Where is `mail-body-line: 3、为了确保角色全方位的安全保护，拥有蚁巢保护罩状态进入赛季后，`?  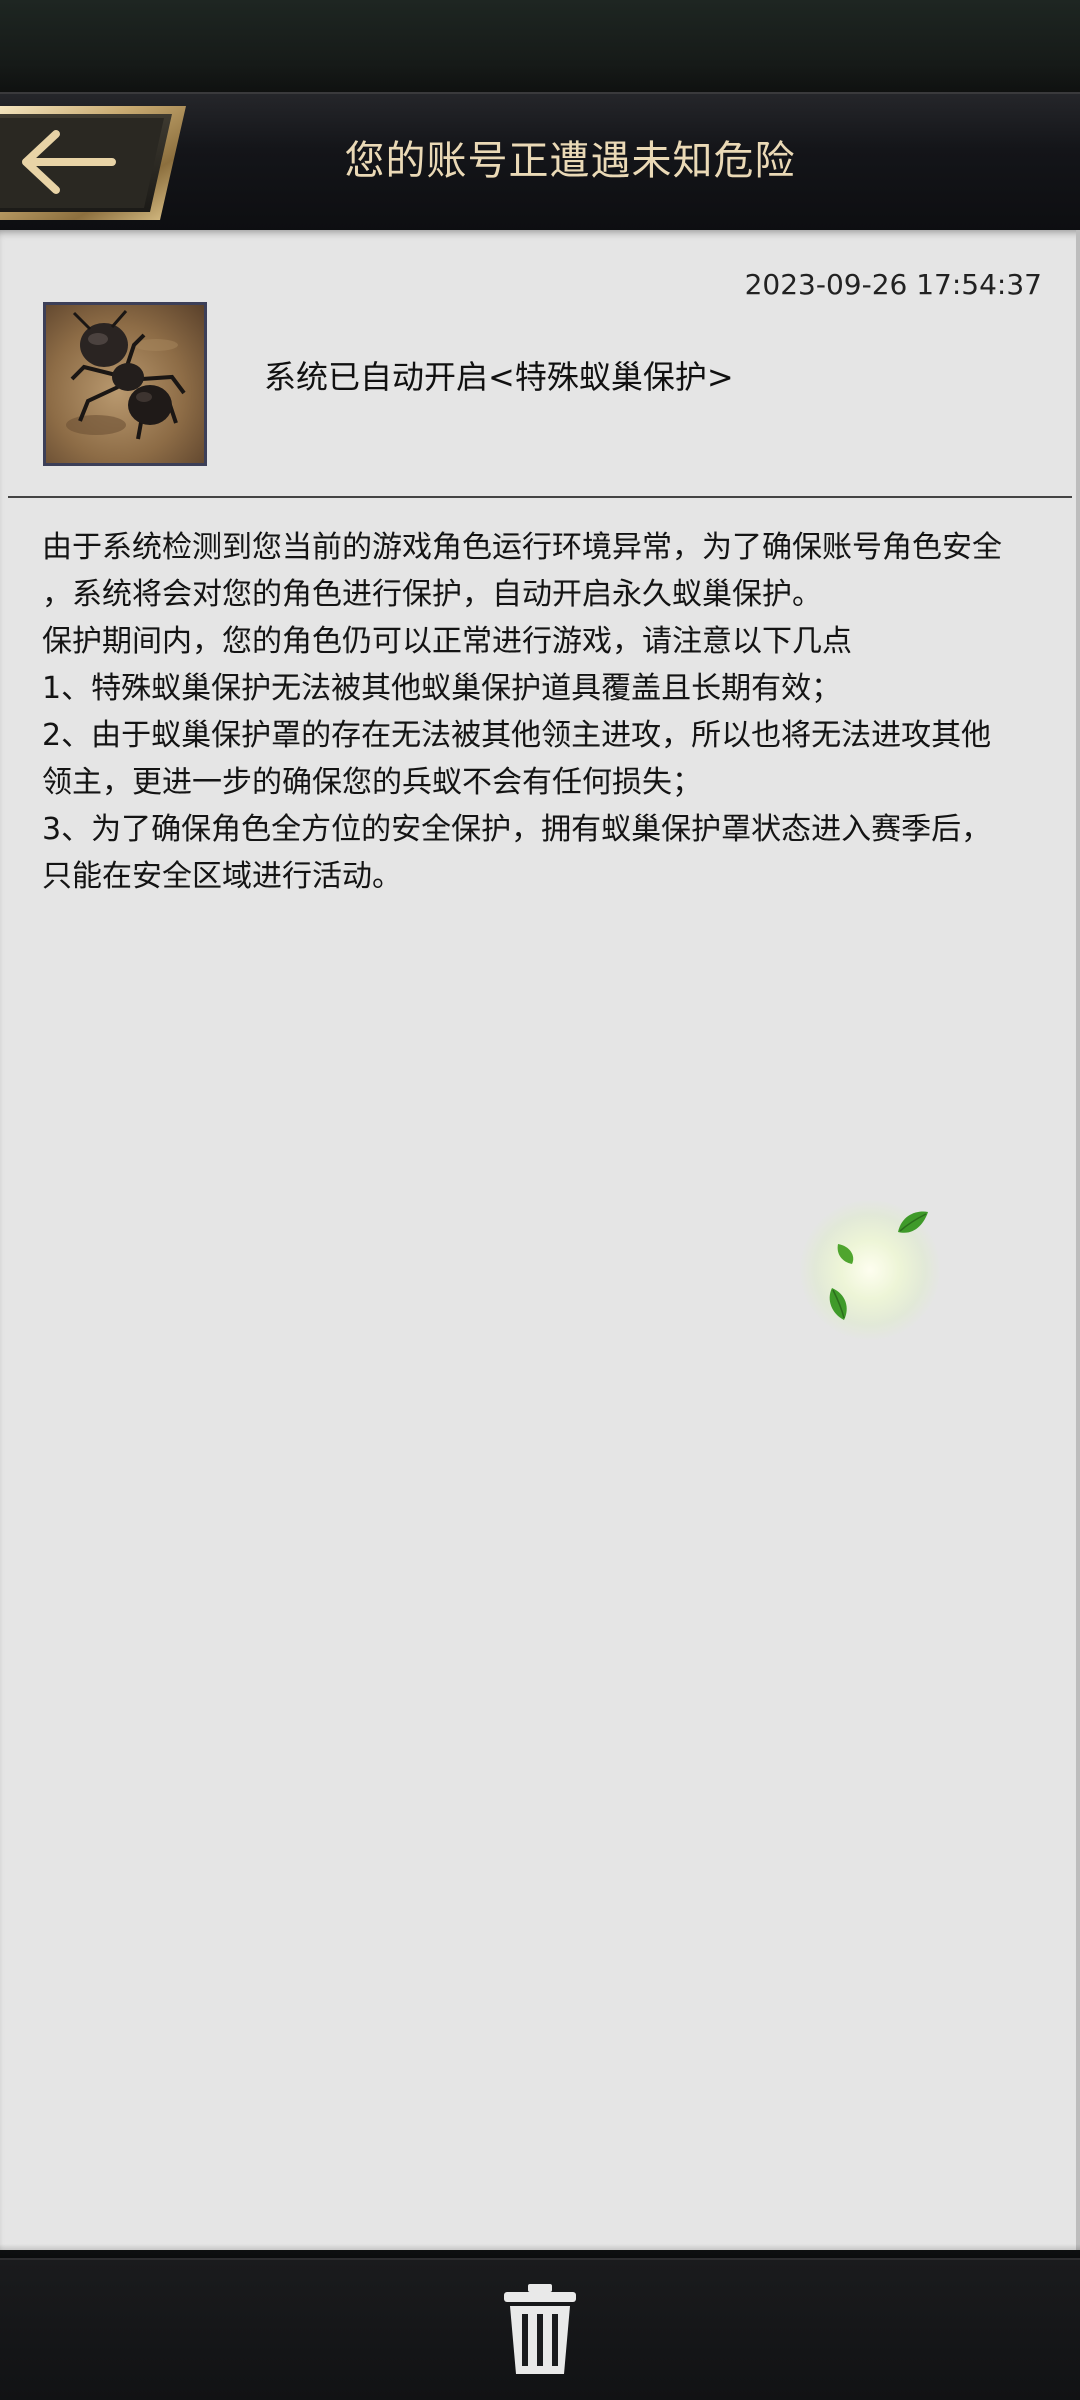
mail-body-line: 3、为了确保角色全方位的安全保护，拥有蚁巢保护罩状态进入赛季后， is located at coordinates (517, 829).